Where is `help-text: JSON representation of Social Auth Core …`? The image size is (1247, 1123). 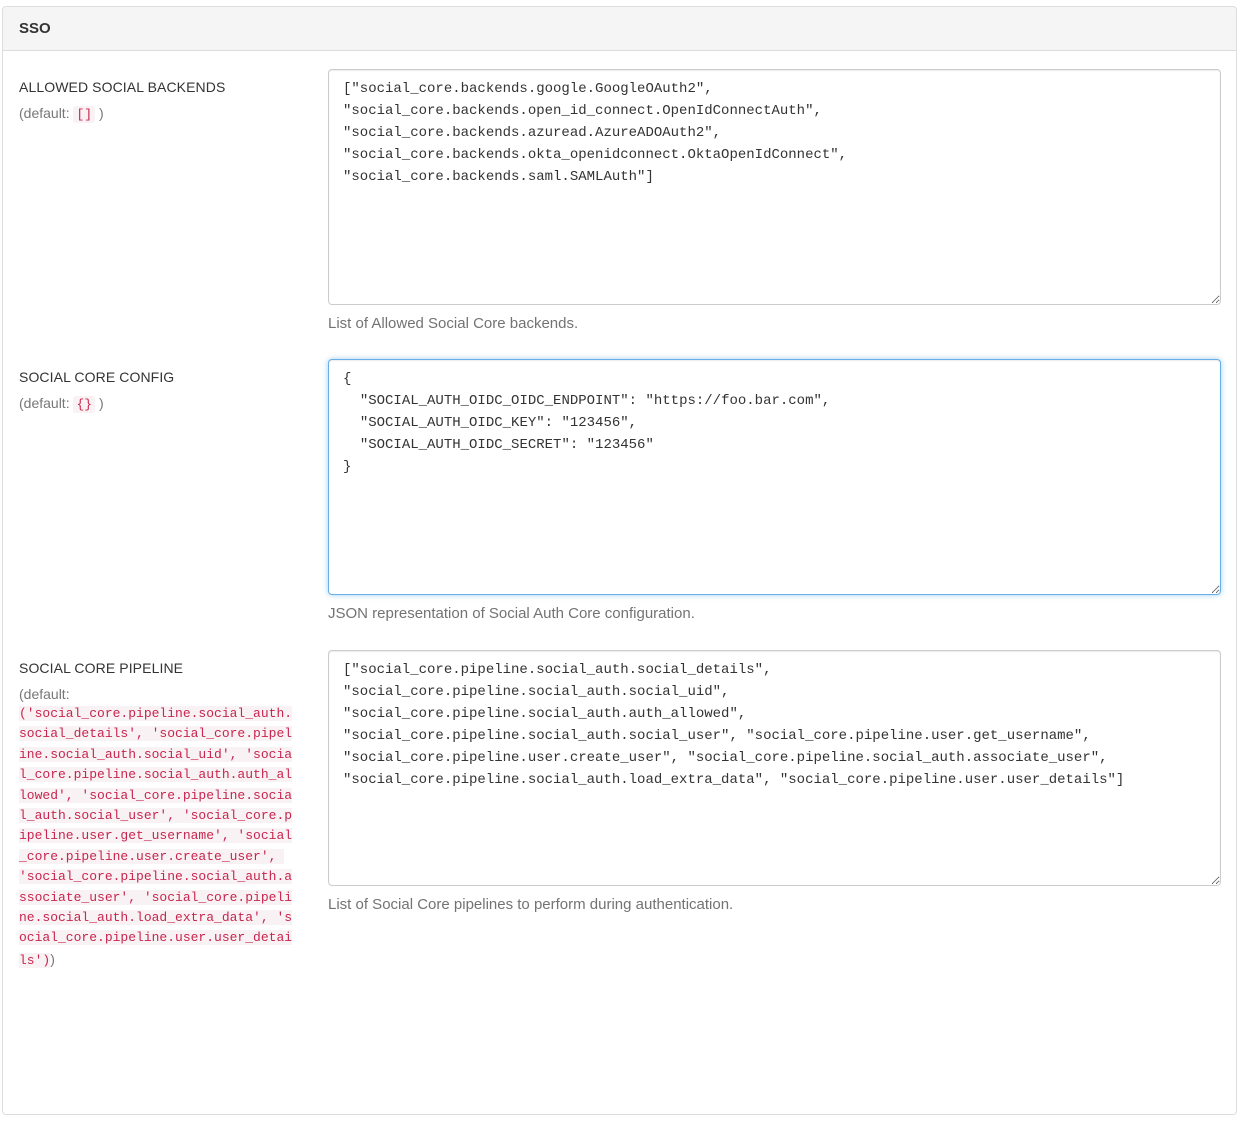 help-text: JSON representation of Social Auth Core … is located at coordinates (511, 613).